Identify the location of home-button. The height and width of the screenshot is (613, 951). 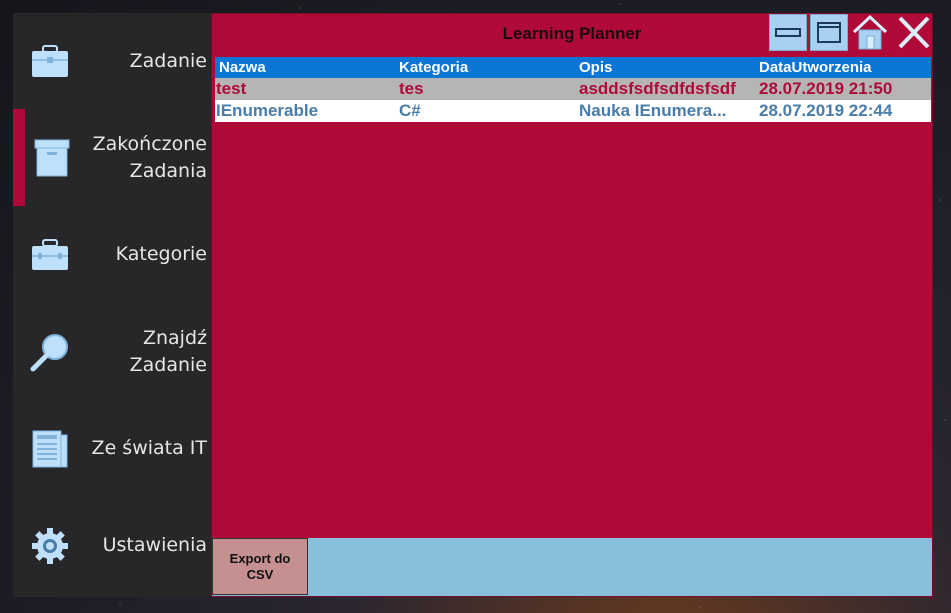
(870, 32).